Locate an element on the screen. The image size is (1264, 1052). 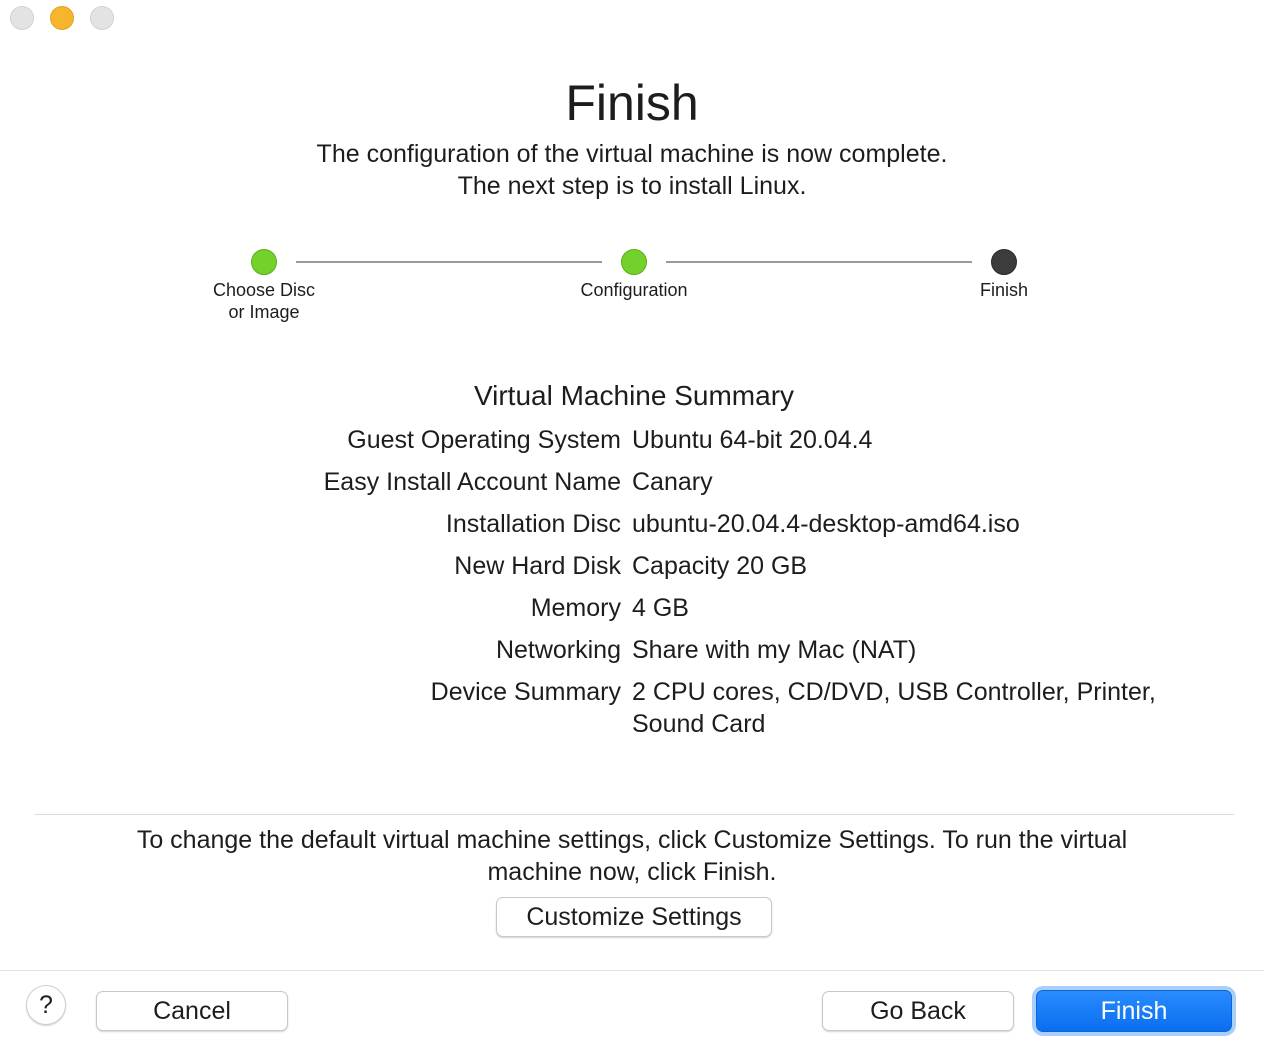
go-back-button: Go Back is located at coordinates (918, 1011).